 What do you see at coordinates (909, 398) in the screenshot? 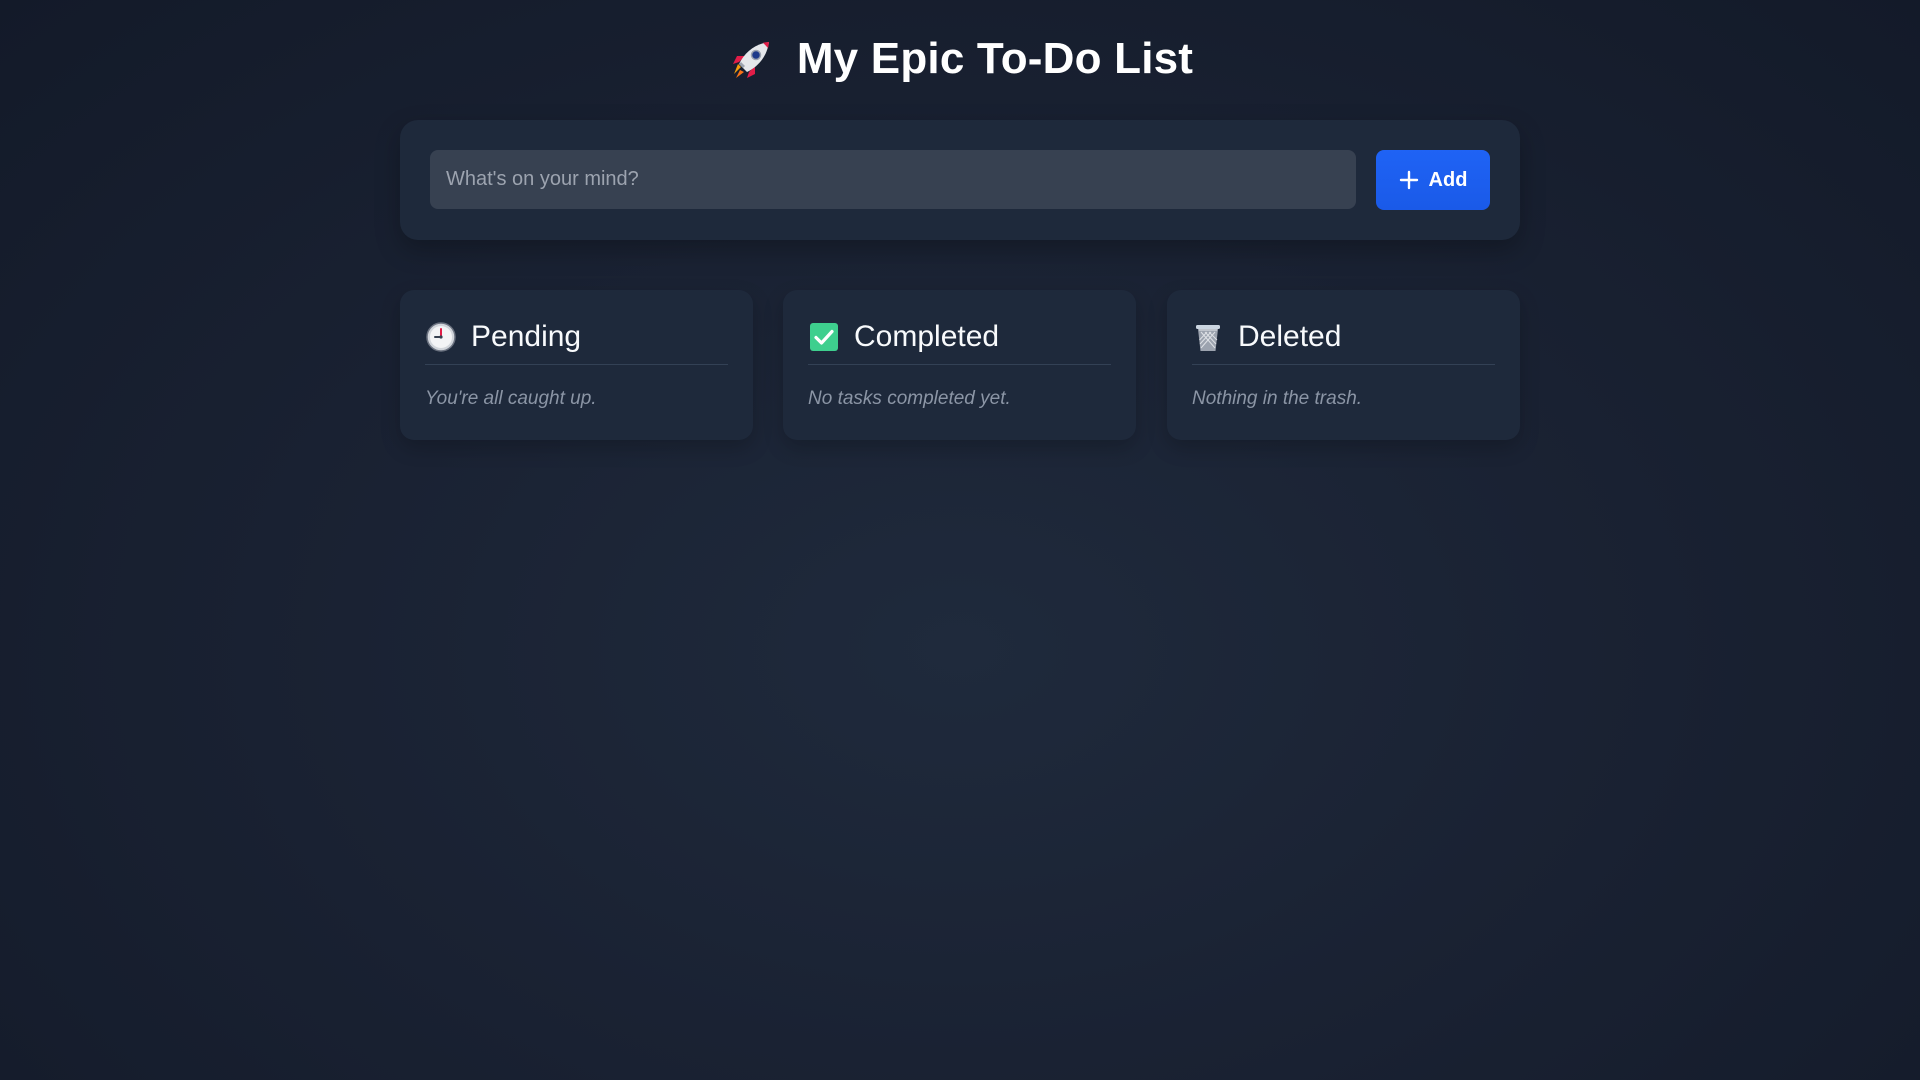
I see `completed-empty-message: No tasks completed yet.` at bounding box center [909, 398].